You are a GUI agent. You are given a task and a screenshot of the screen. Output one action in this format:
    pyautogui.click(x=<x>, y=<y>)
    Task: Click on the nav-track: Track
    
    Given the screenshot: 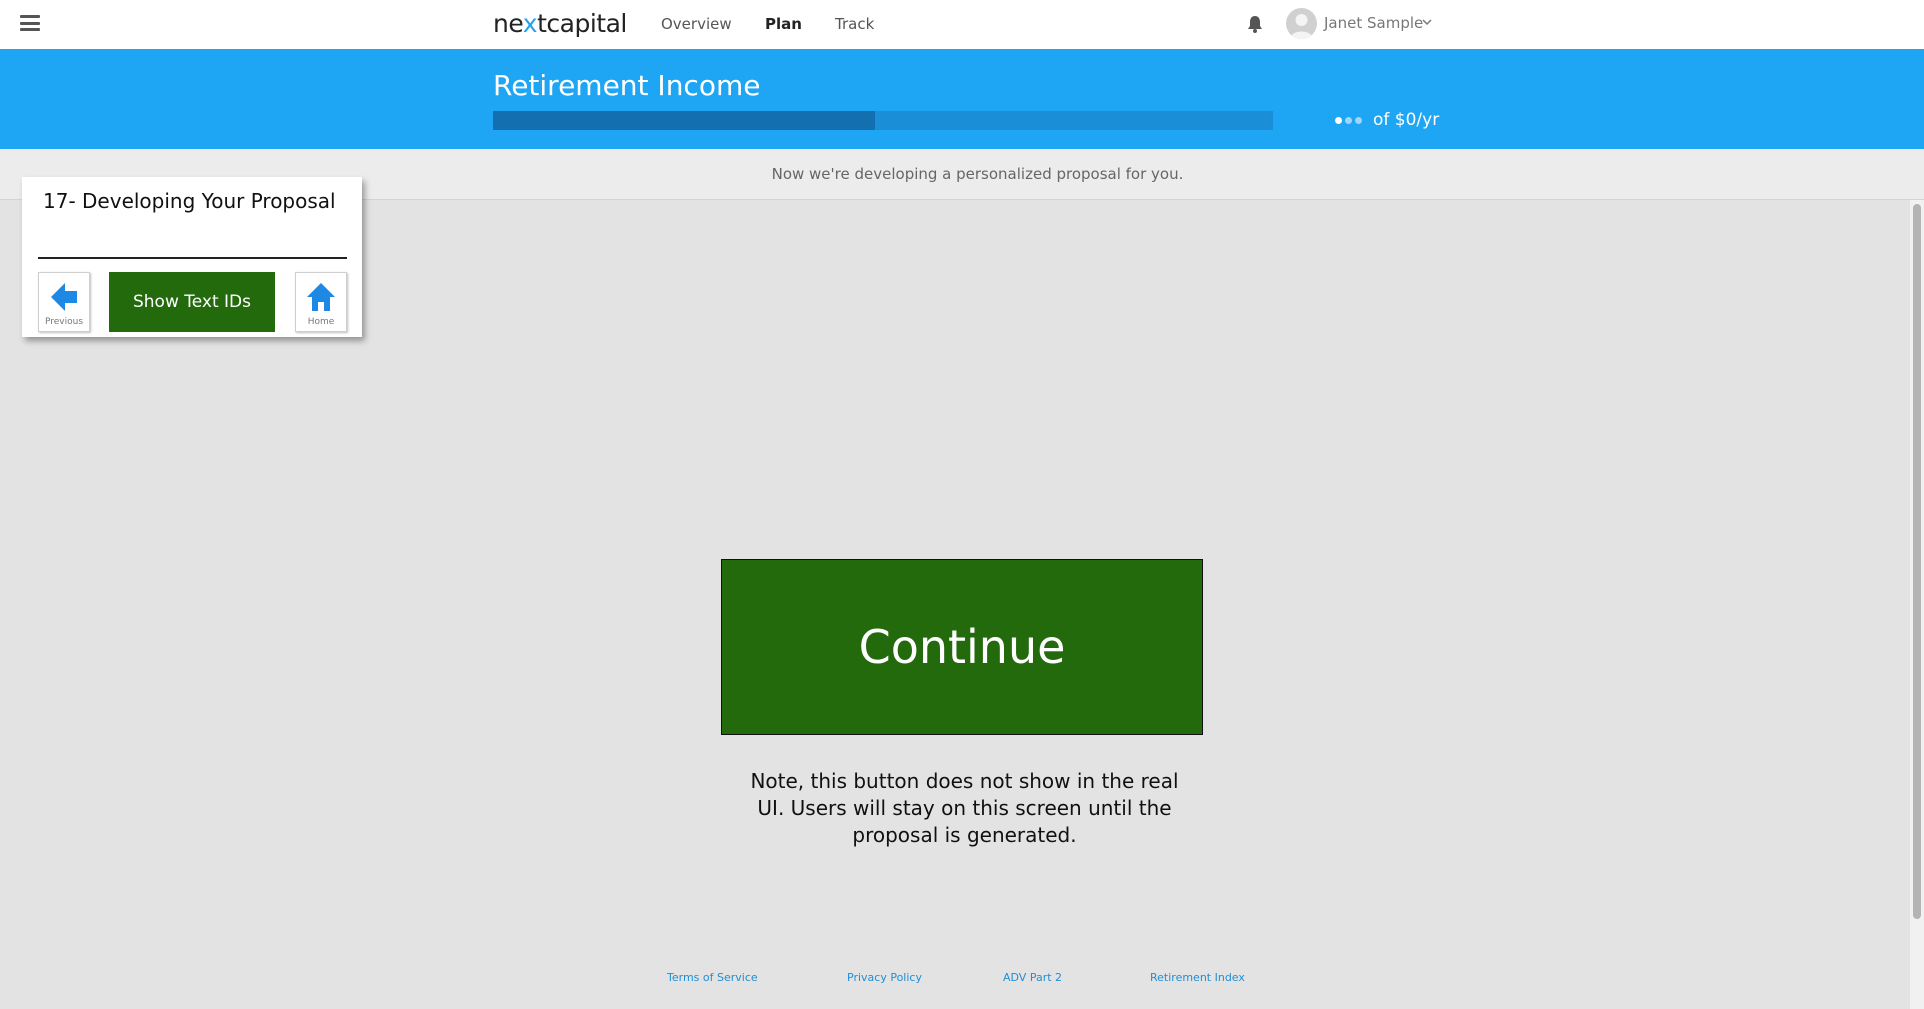 What is the action you would take?
    pyautogui.click(x=854, y=24)
    